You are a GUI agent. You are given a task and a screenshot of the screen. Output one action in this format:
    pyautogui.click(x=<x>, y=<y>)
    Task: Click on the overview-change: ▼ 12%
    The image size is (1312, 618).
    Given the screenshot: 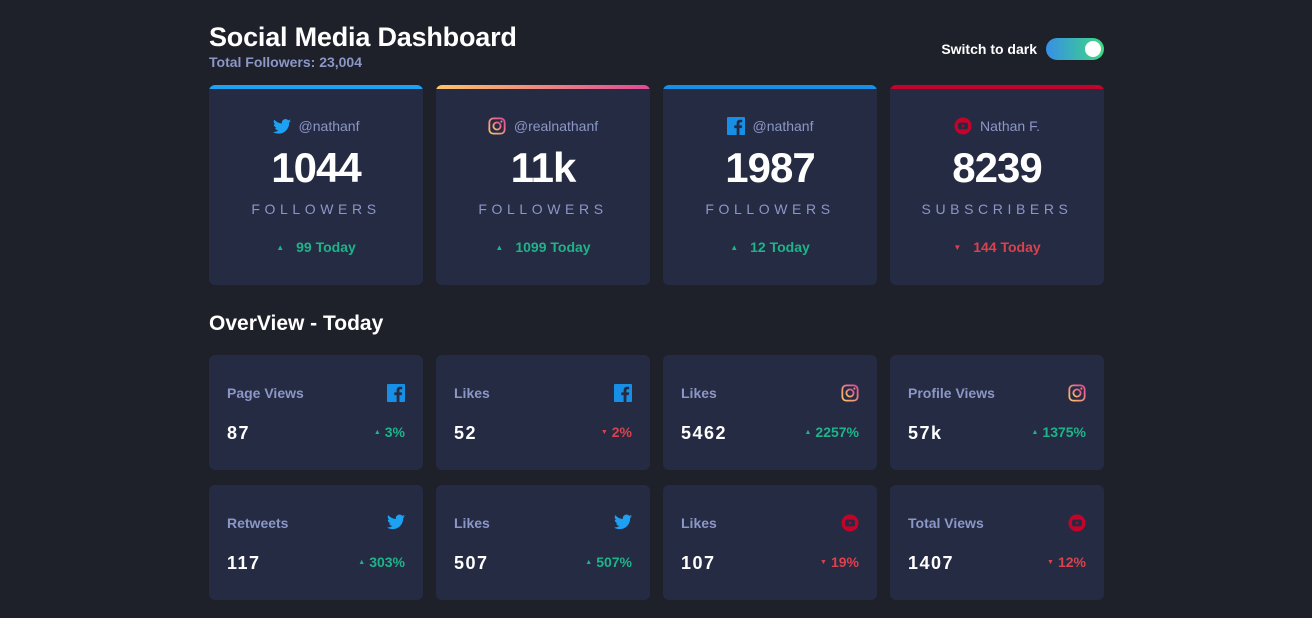 What is the action you would take?
    pyautogui.click(x=1066, y=562)
    